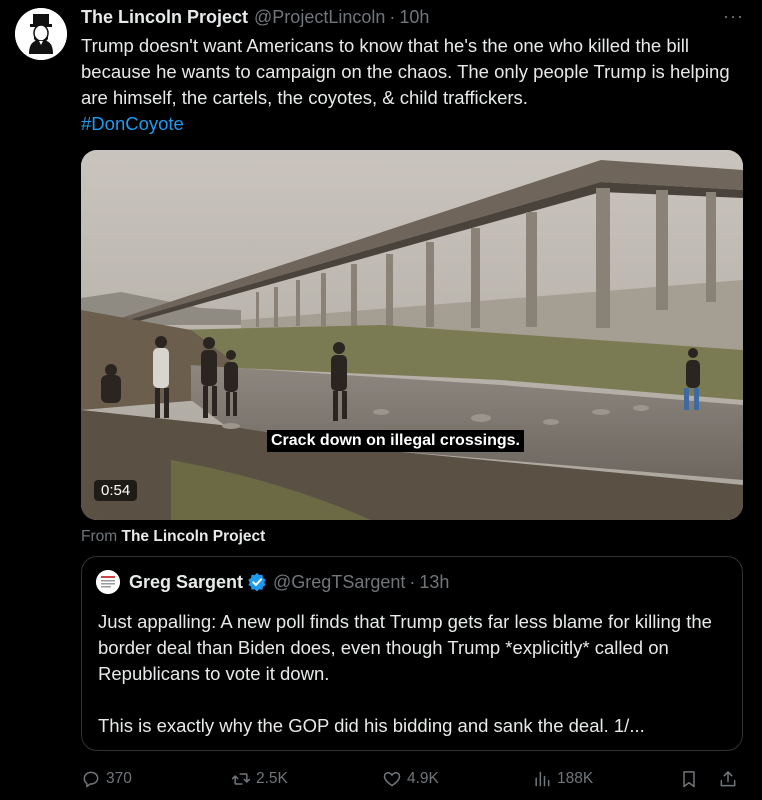  Describe the element at coordinates (241, 779) in the screenshot. I see `repost-icon` at that location.